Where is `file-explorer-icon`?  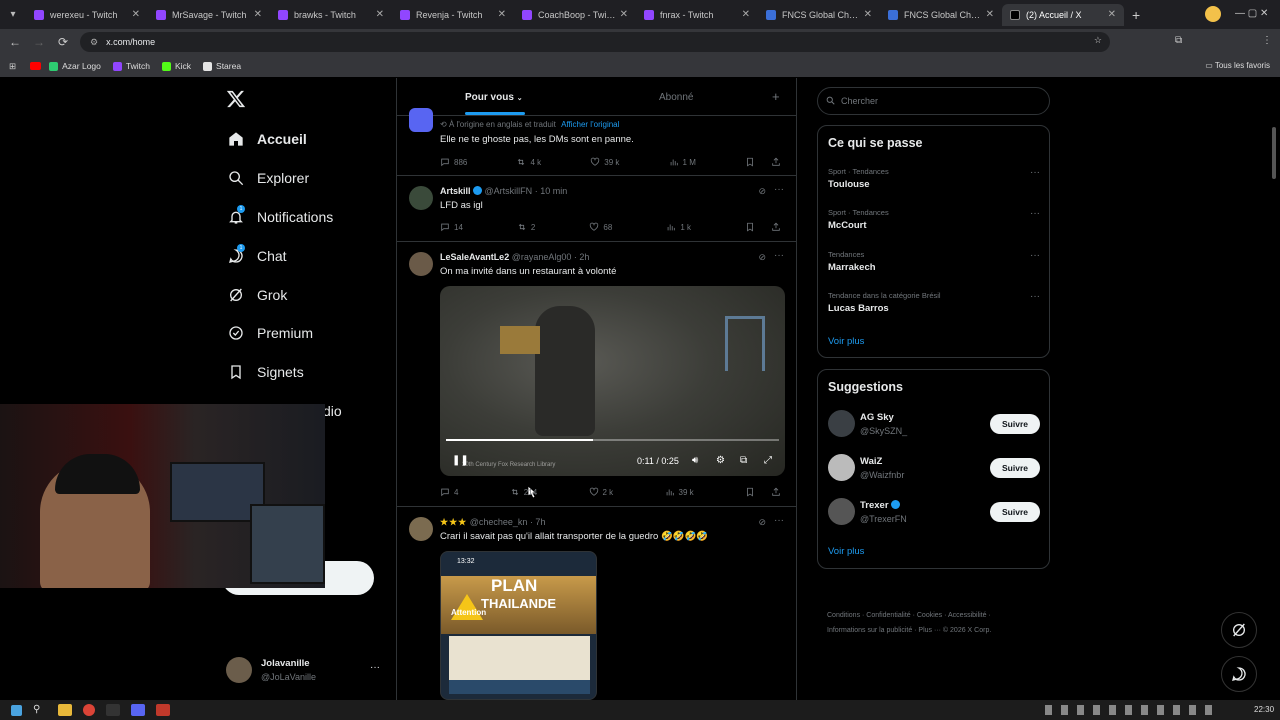
file-explorer-icon is located at coordinates (65, 710).